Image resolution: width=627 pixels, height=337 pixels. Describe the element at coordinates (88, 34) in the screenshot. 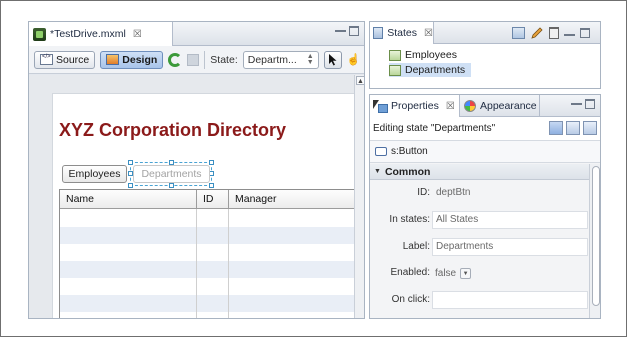

I see `editor-tab-title: *TestDrive.mxml` at that location.